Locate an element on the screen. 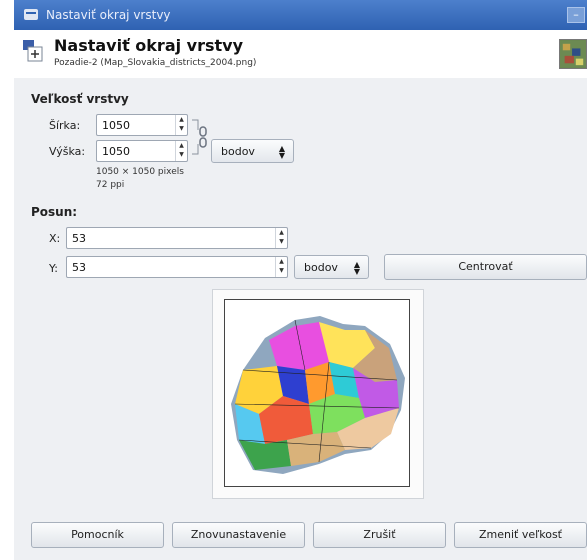 This screenshot has width=587, height=560. size-info-pixels: 1050 × 1050 pixels is located at coordinates (140, 172).